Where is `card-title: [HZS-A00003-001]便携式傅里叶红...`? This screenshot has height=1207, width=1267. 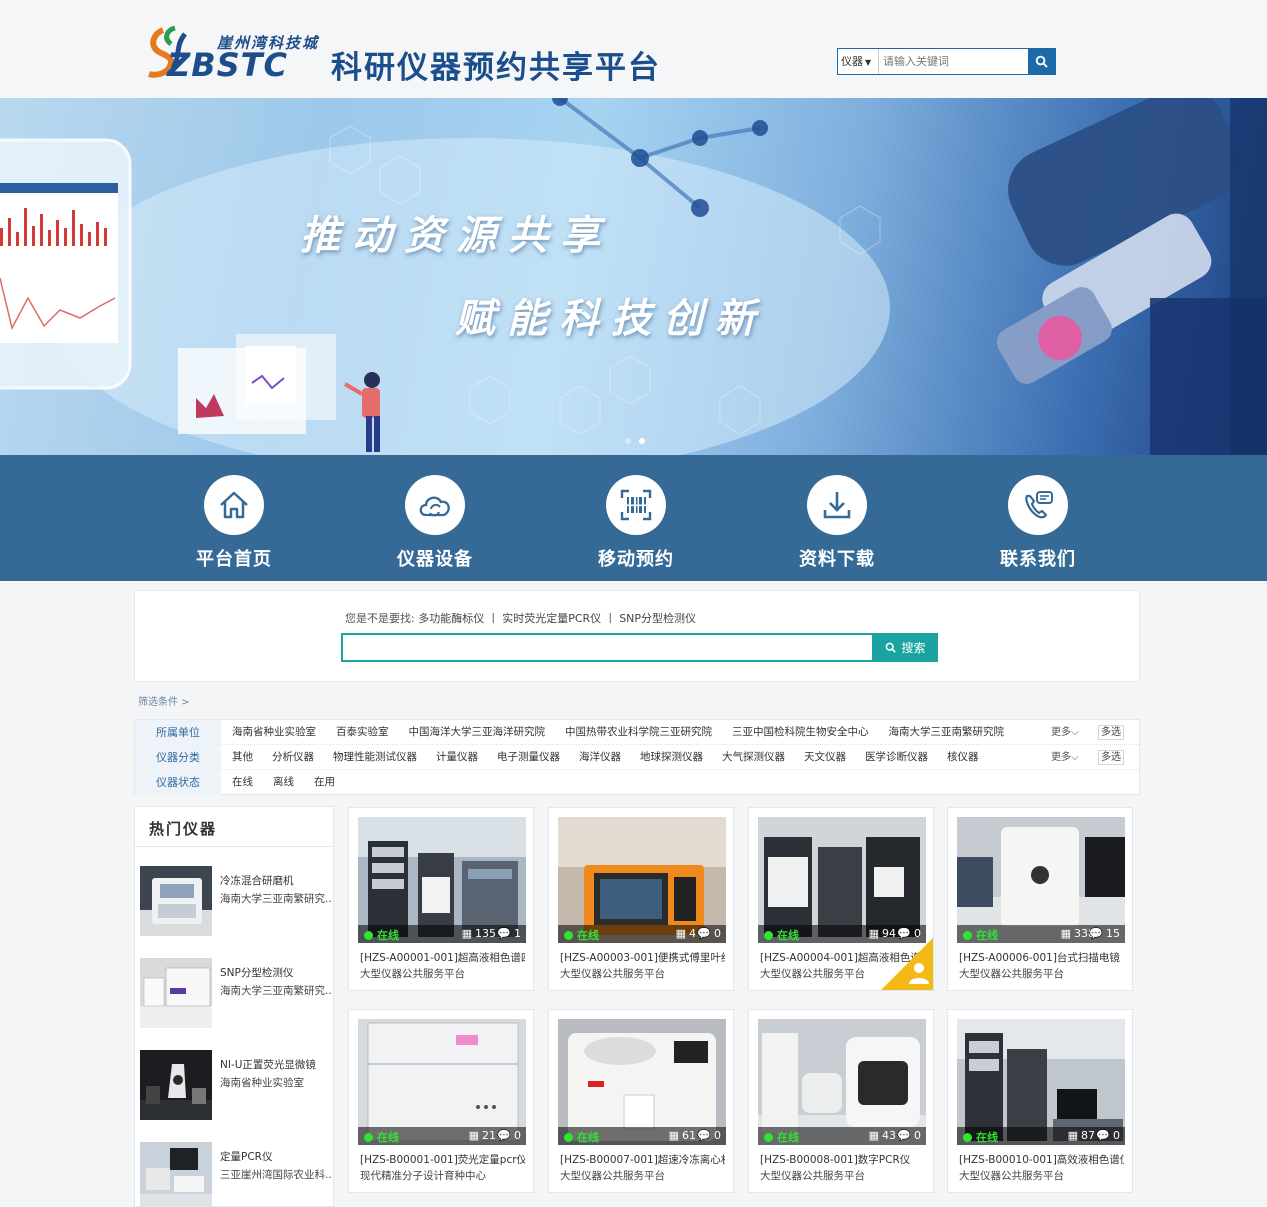 card-title: [HZS-A00003-001]便携式傅里叶红... is located at coordinates (642, 957).